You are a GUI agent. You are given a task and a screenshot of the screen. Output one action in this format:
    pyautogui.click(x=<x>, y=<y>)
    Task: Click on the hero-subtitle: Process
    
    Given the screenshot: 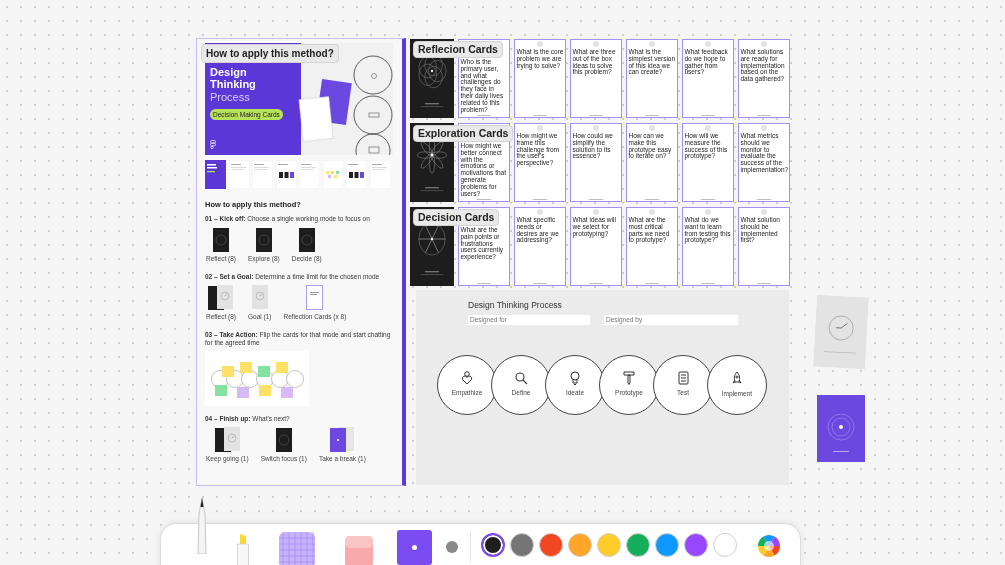 What is the action you would take?
    pyautogui.click(x=230, y=98)
    